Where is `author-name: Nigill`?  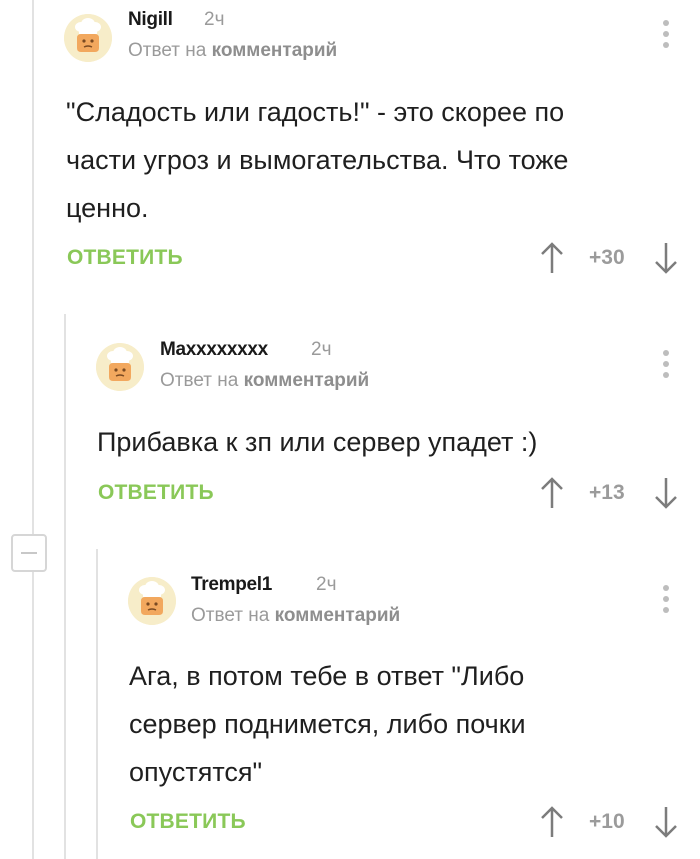
author-name: Nigill is located at coordinates (150, 20).